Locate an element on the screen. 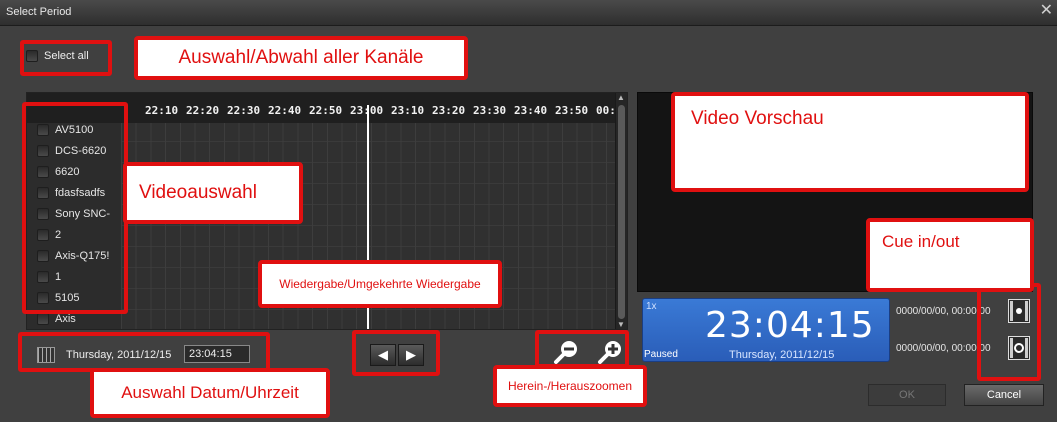 Image resolution: width=1057 pixels, height=422 pixels. channel-item: Axis is located at coordinates (56, 319).